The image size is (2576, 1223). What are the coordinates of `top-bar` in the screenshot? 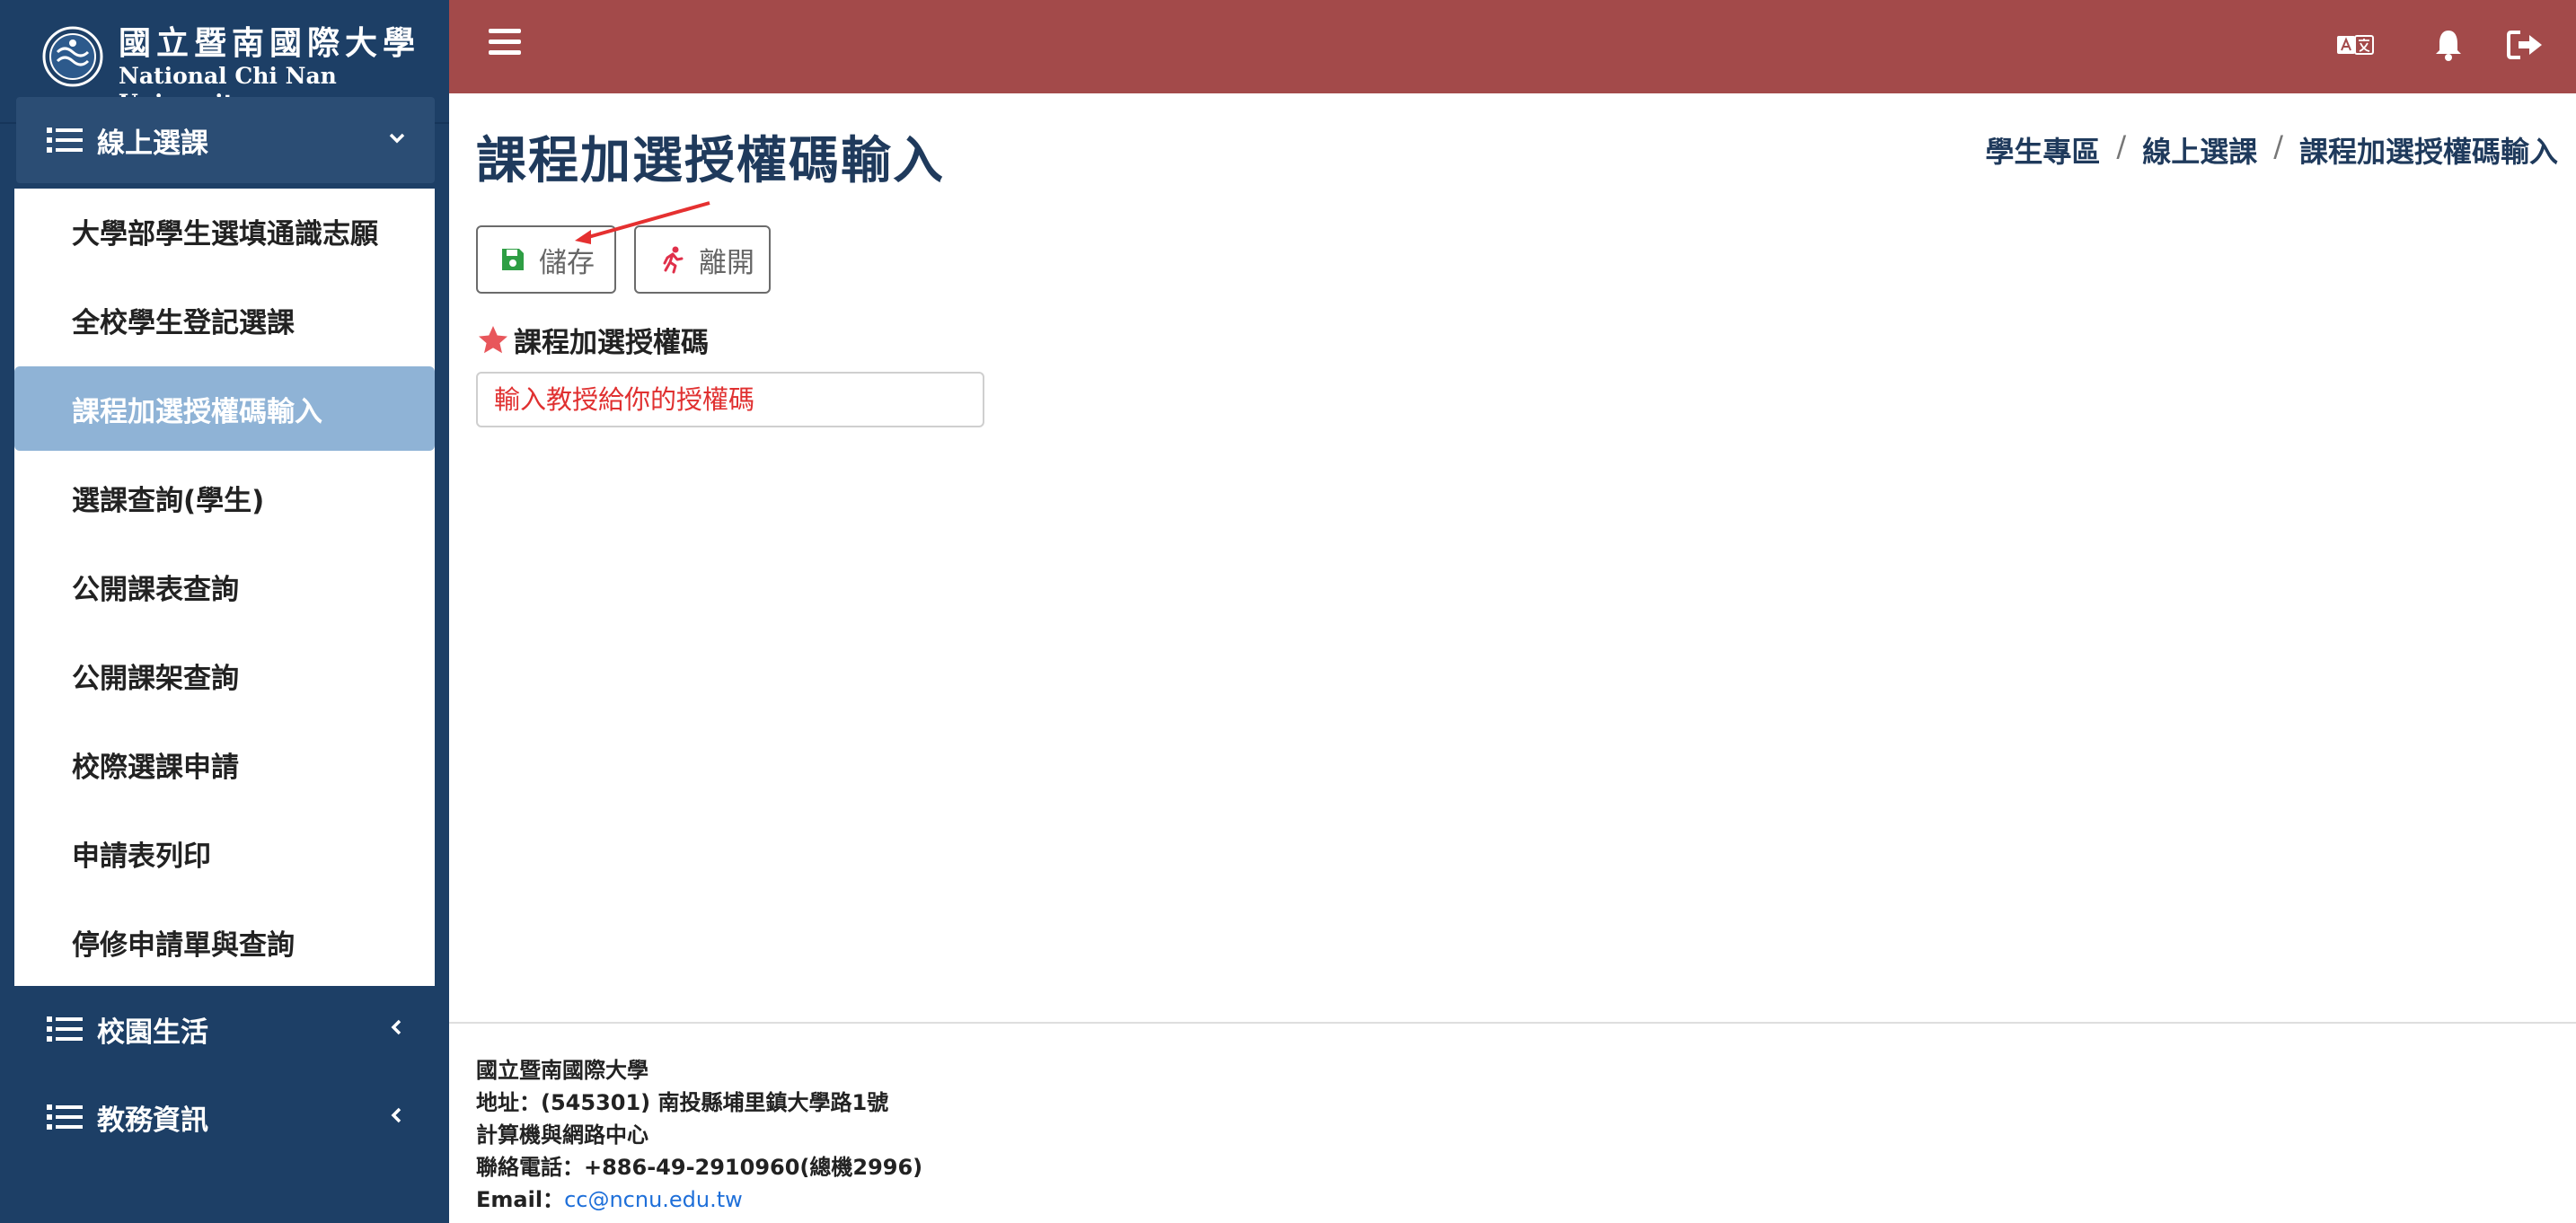 It's located at (1512, 46).